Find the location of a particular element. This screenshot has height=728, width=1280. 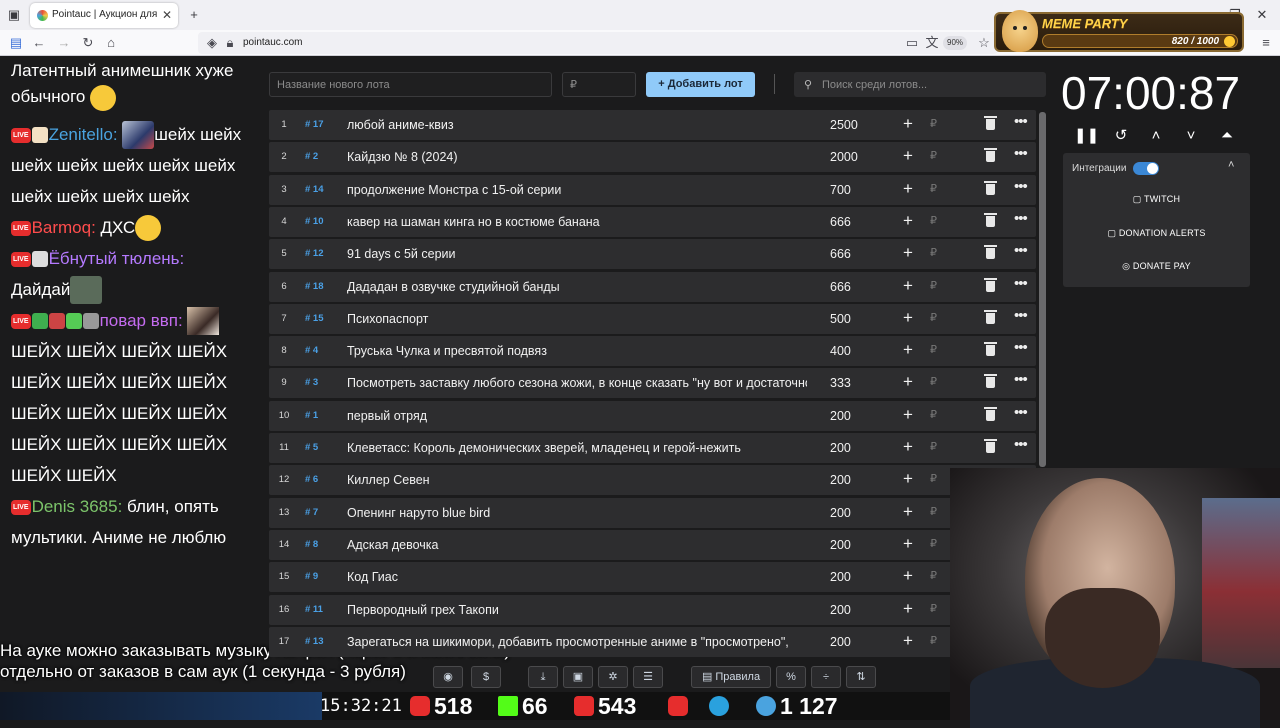

forward-arrow-icon: → is located at coordinates (64, 43).